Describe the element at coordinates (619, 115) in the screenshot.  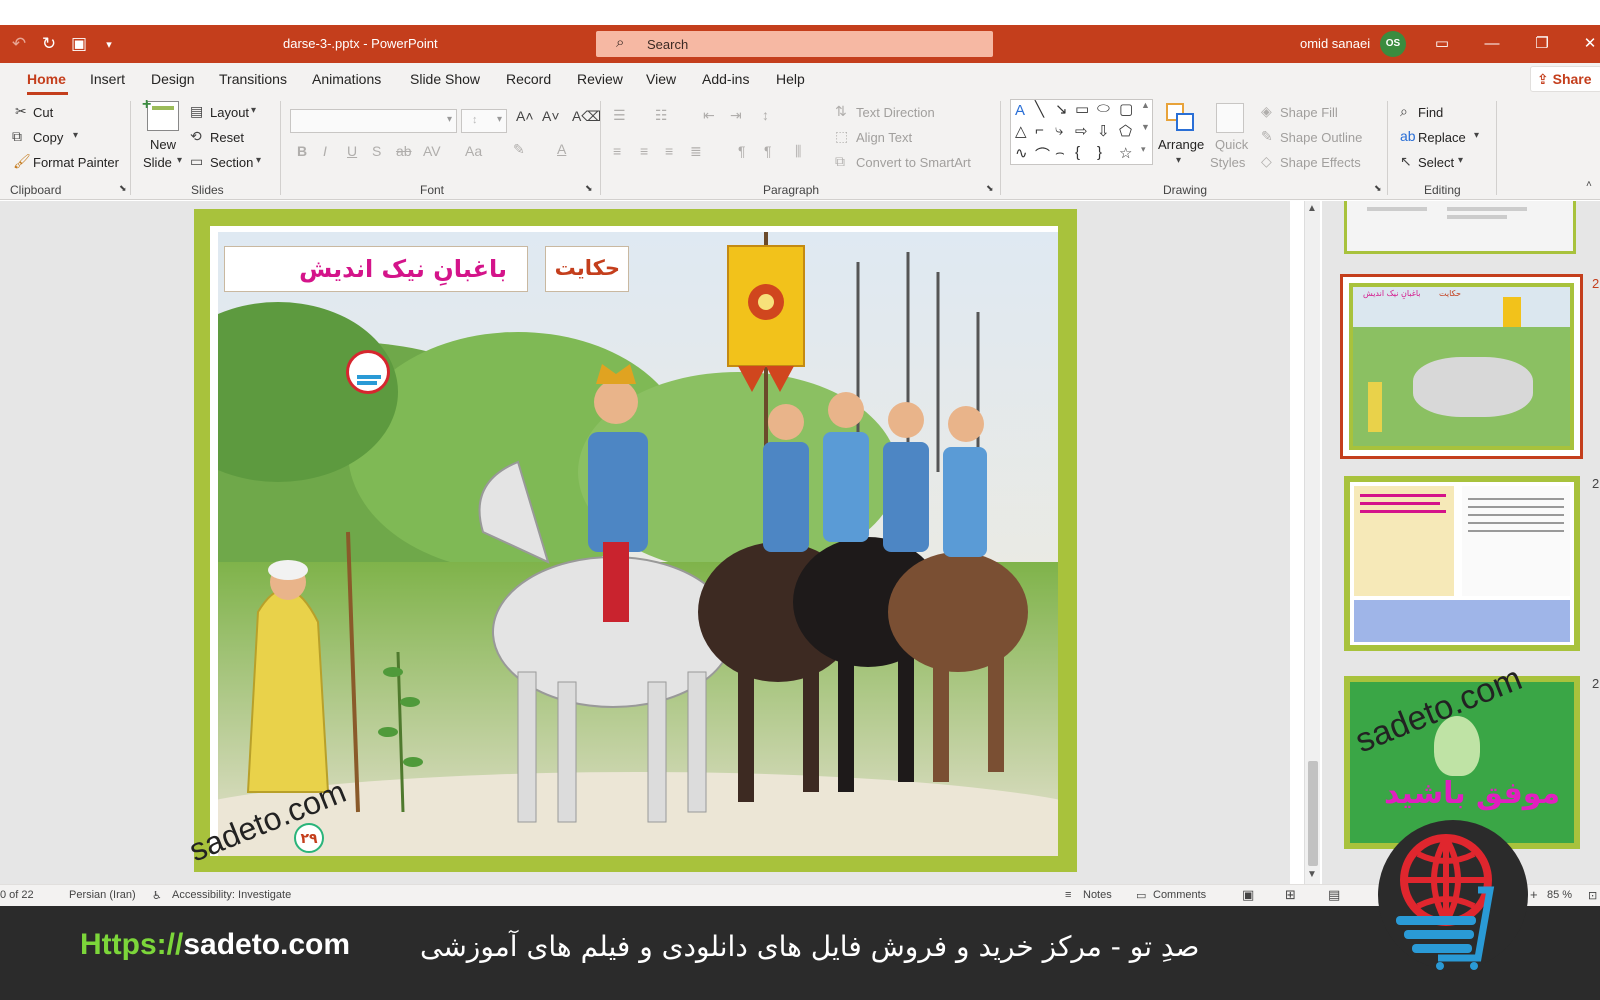
I see `bullets-icon: ☰` at that location.